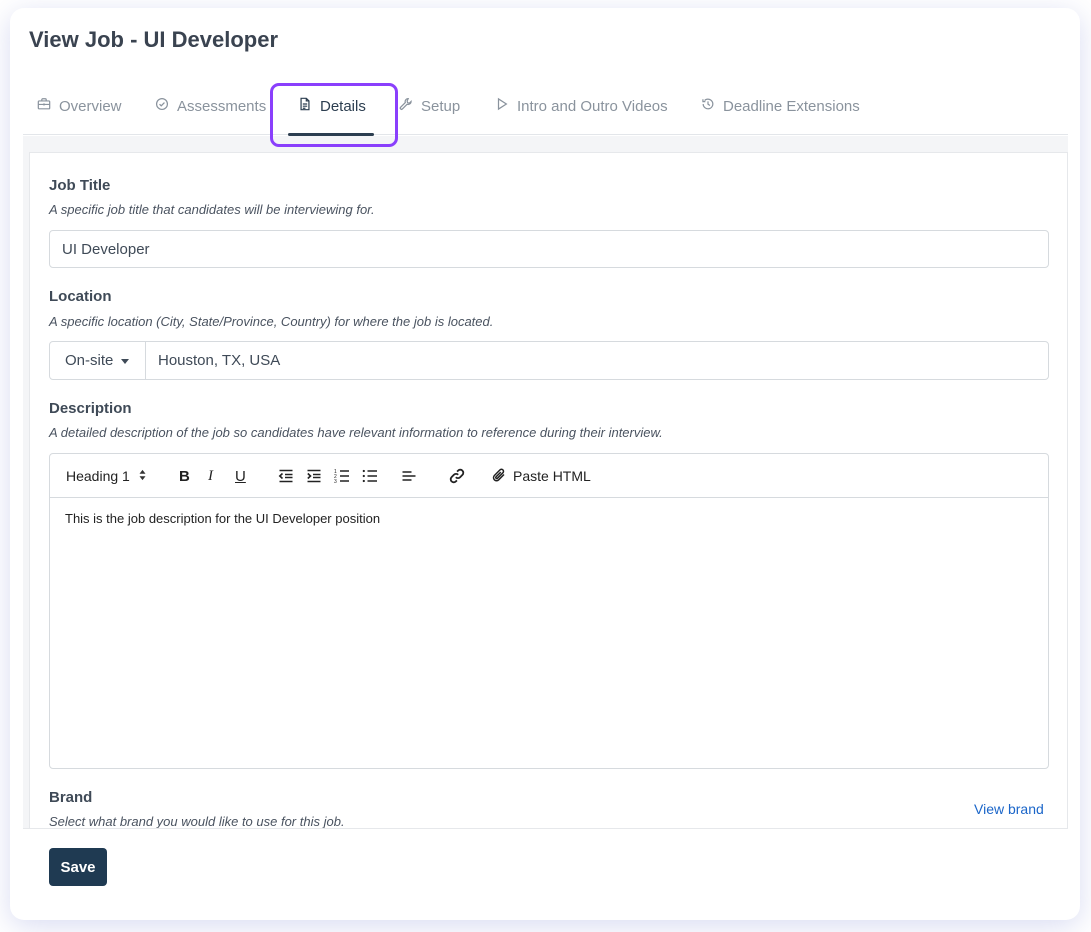  I want to click on paperclip-icon, so click(499, 476).